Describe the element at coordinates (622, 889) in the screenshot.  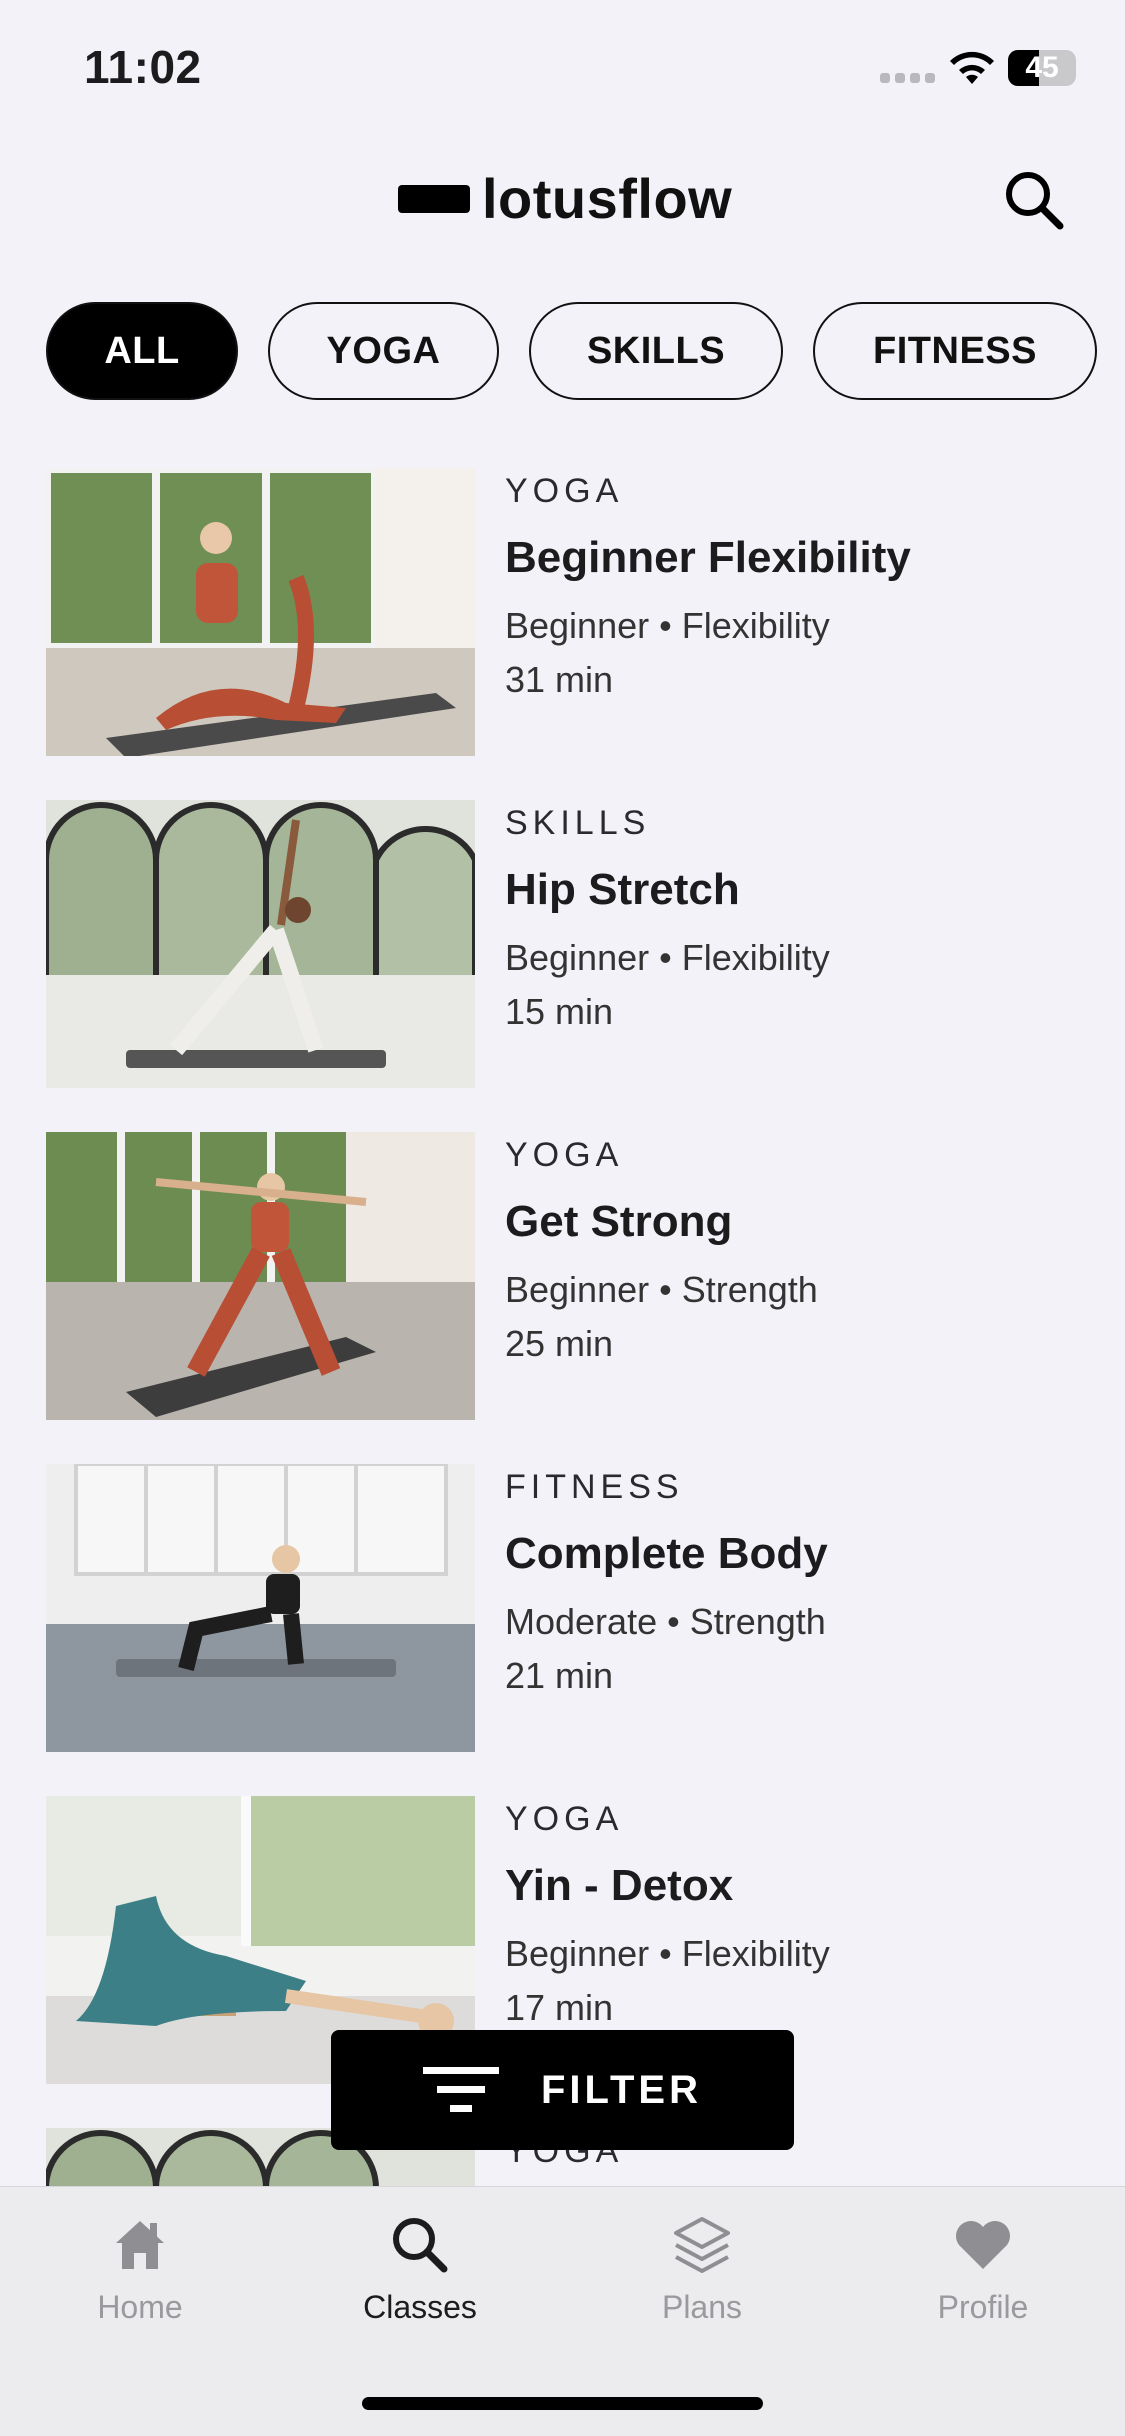
I see `class-title: Hip Stretch` at that location.